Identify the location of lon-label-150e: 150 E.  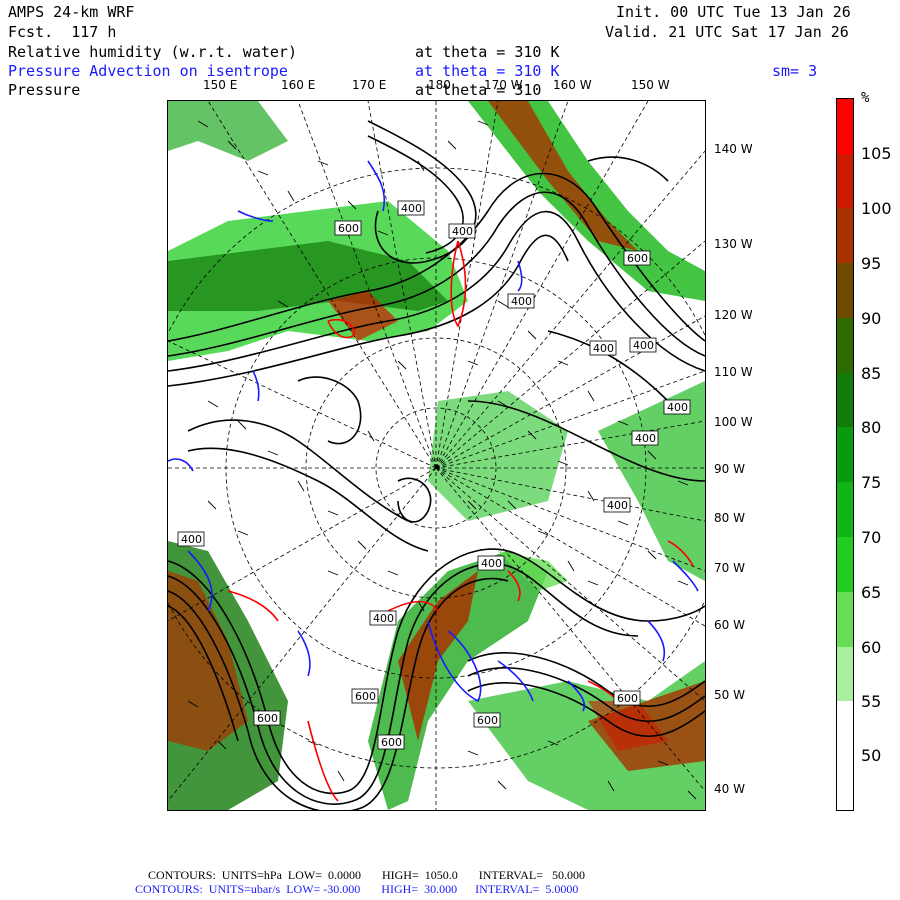
(220, 85).